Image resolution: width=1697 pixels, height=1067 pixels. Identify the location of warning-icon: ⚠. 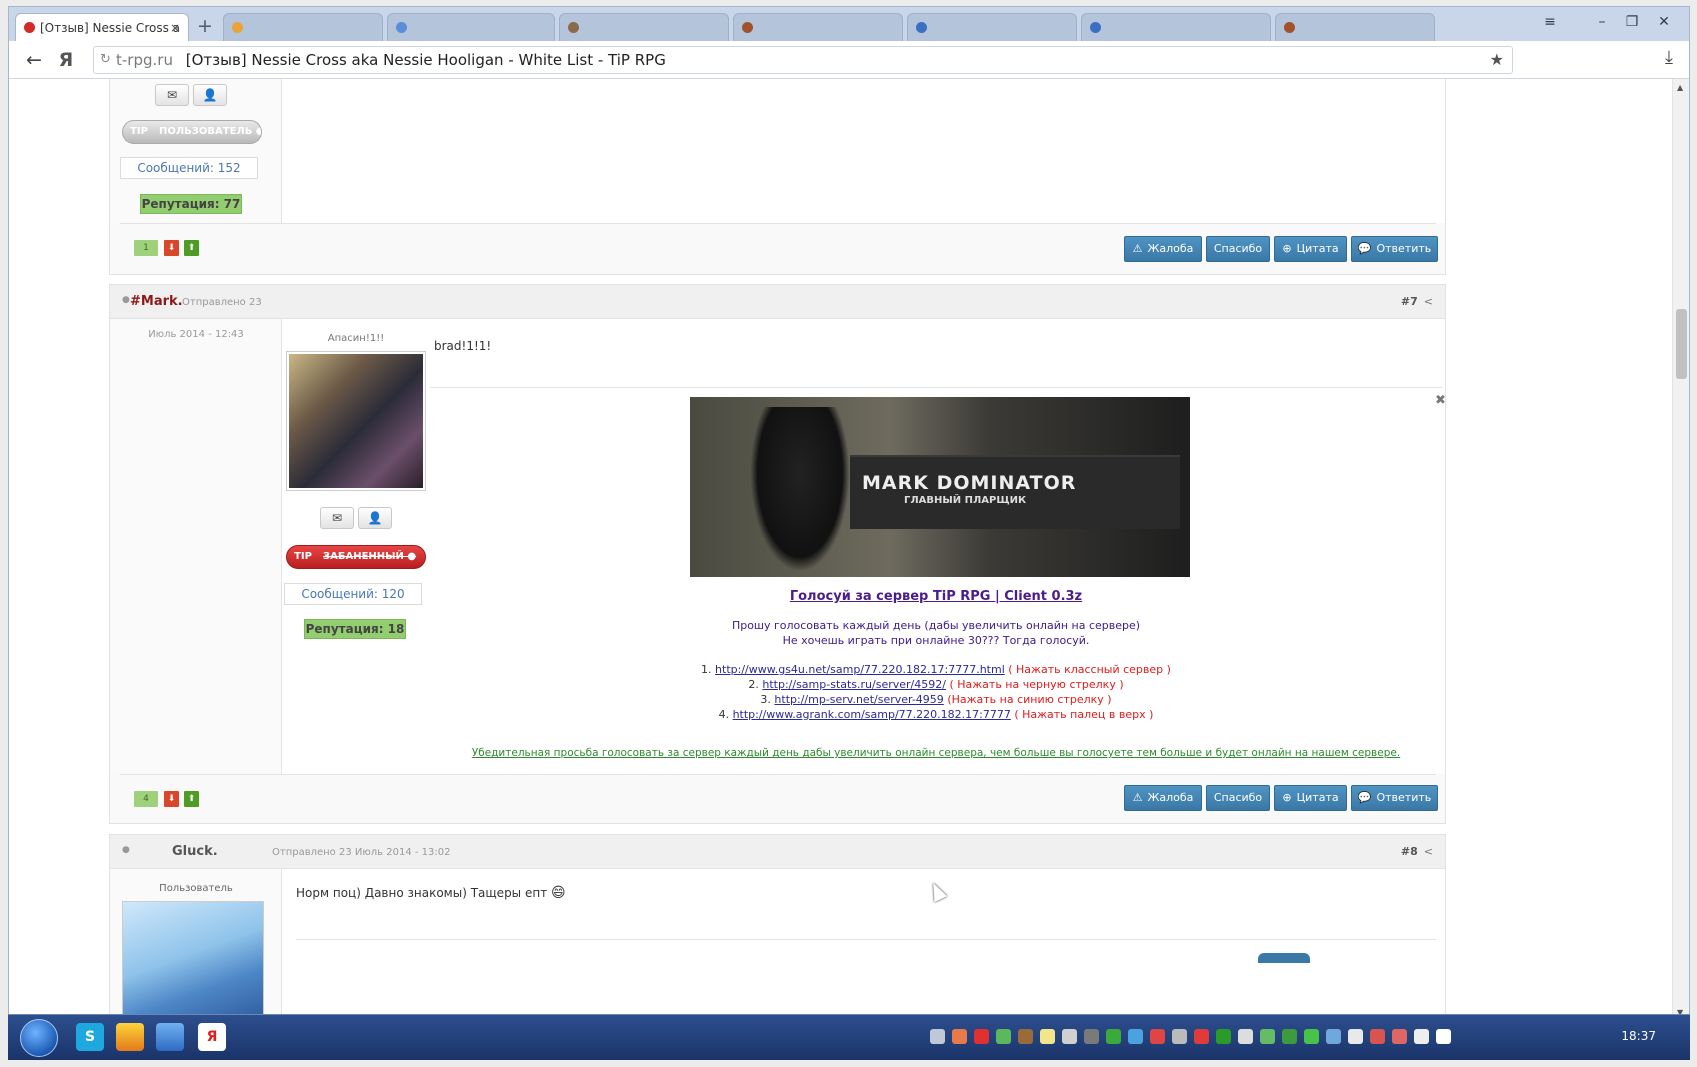
(1137, 248).